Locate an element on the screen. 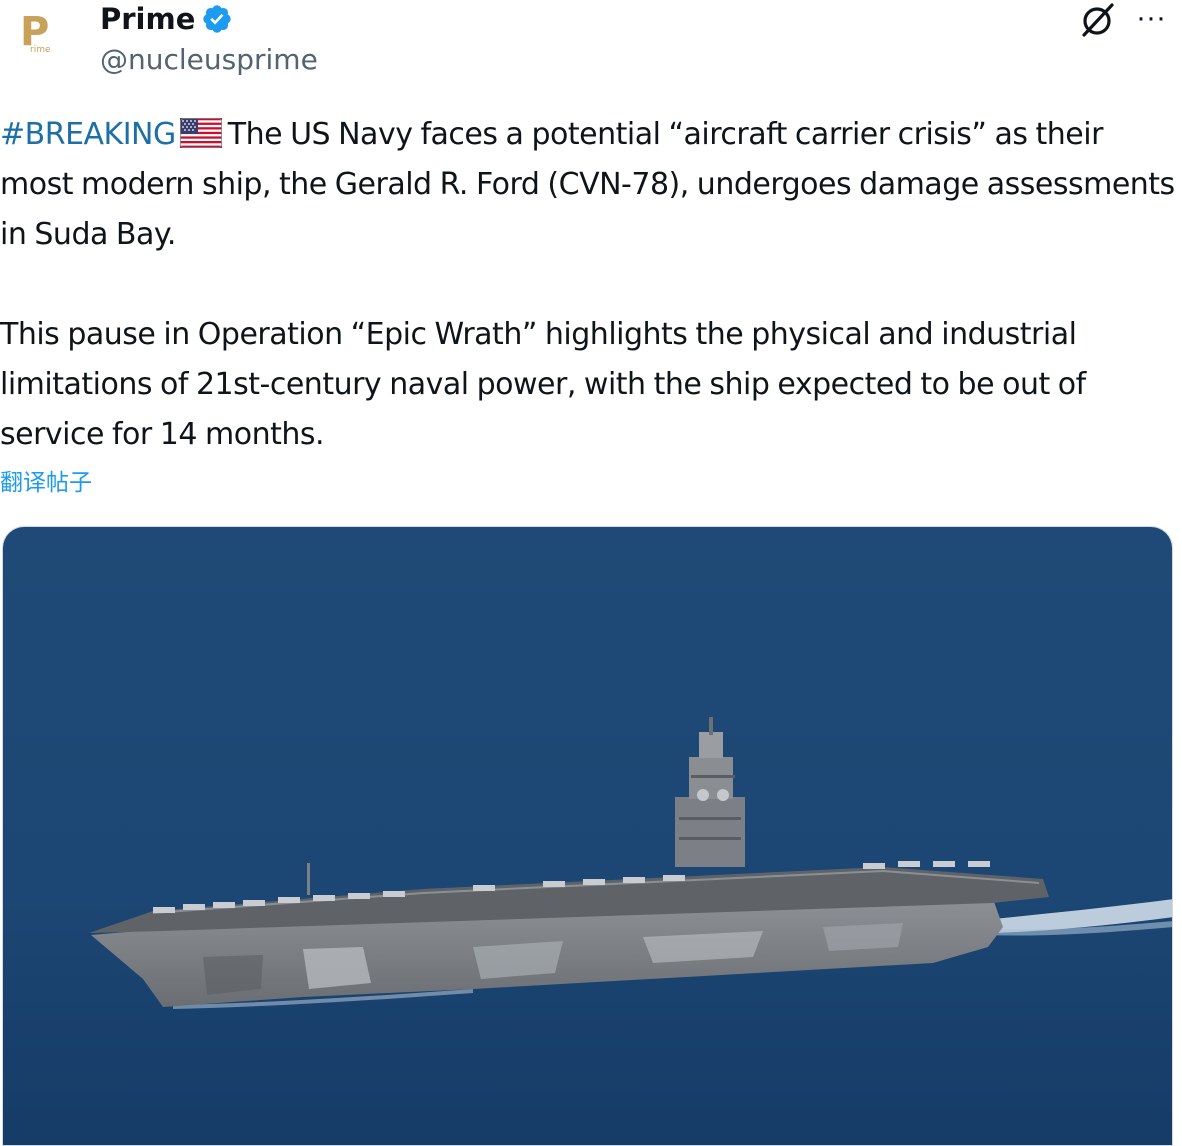 The width and height of the screenshot is (1182, 1146). avatar: P rime is located at coordinates (42, 40).